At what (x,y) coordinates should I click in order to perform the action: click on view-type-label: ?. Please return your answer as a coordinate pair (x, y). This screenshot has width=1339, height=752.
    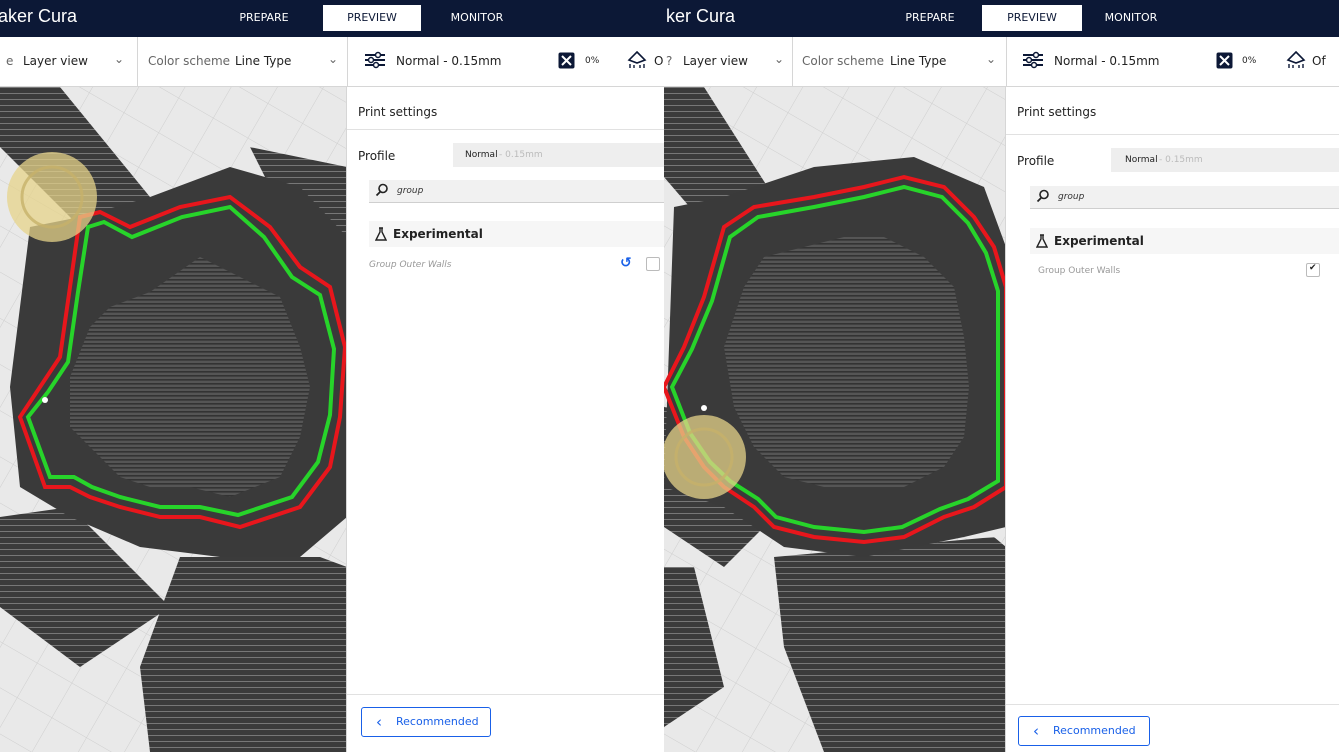
    Looking at the image, I should click on (669, 61).